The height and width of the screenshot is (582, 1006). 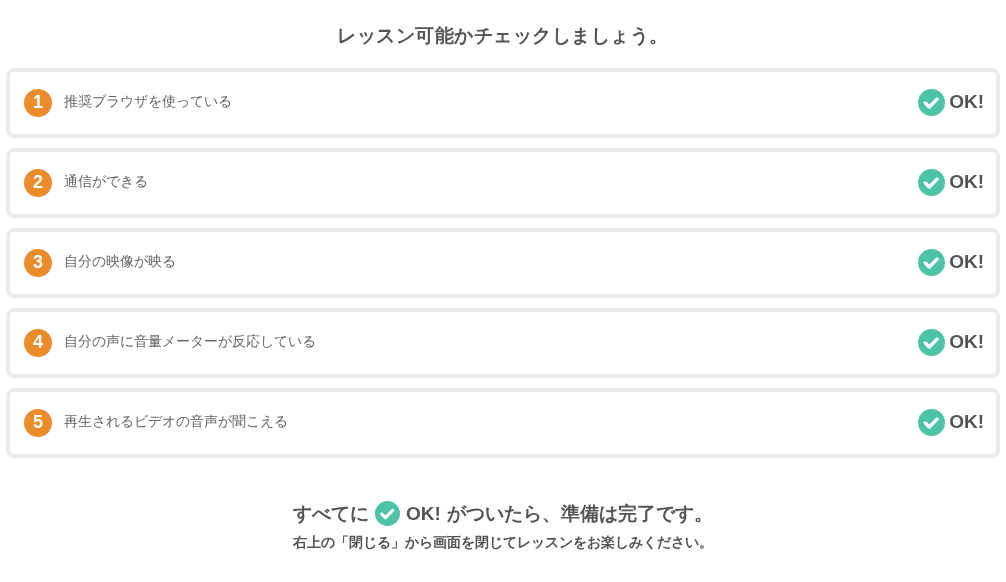 What do you see at coordinates (148, 101) in the screenshot?
I see `check-label: 推奨ブラウザを使っている` at bounding box center [148, 101].